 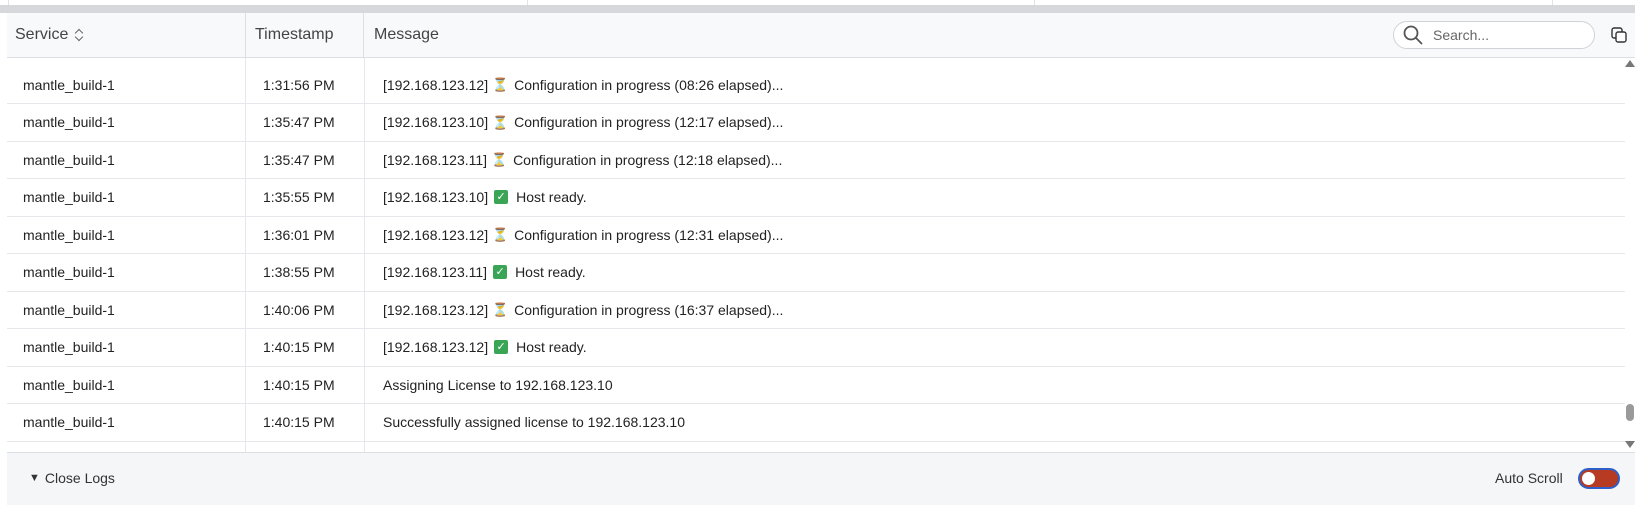 What do you see at coordinates (42, 34) in the screenshot?
I see `column-header-service-label: Service` at bounding box center [42, 34].